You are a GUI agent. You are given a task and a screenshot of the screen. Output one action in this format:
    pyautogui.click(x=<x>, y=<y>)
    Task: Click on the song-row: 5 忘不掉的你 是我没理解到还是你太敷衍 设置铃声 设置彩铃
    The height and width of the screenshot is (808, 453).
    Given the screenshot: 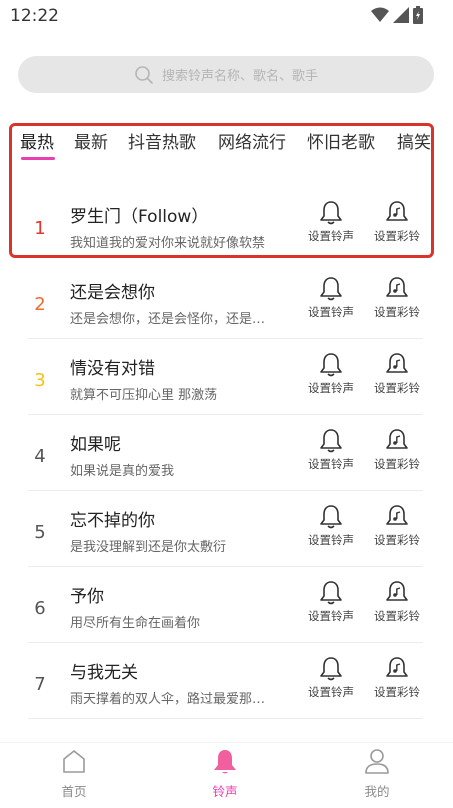 What is the action you would take?
    pyautogui.click(x=226, y=536)
    